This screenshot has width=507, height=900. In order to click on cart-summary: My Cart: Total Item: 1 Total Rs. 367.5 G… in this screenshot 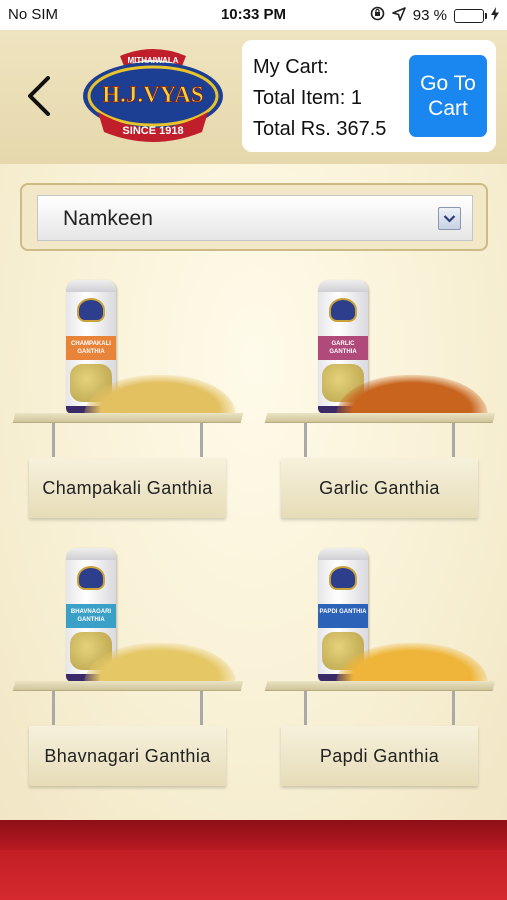, I will do `click(369, 96)`.